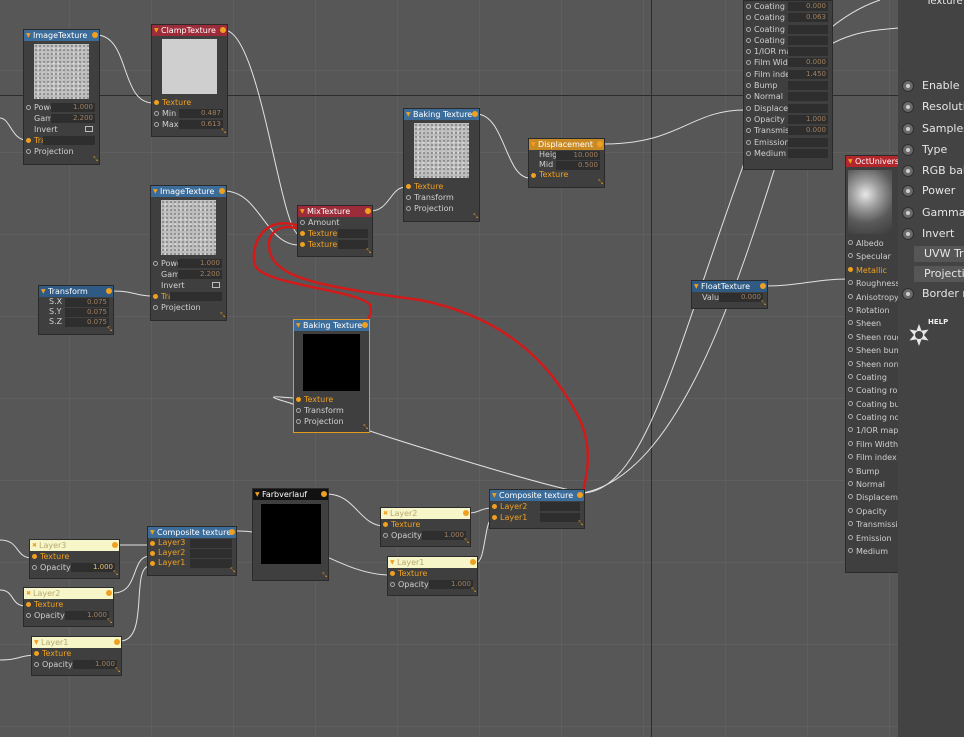  What do you see at coordinates (924, 150) in the screenshot?
I see `option-type: Type` at bounding box center [924, 150].